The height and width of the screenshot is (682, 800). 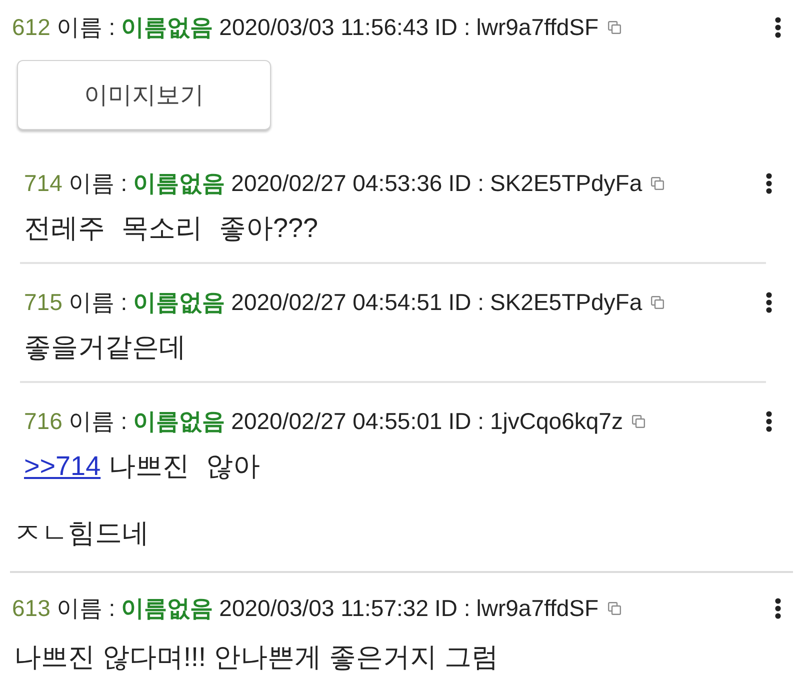 I want to click on post-date: 2020/02/27 04:55:01, so click(x=336, y=421).